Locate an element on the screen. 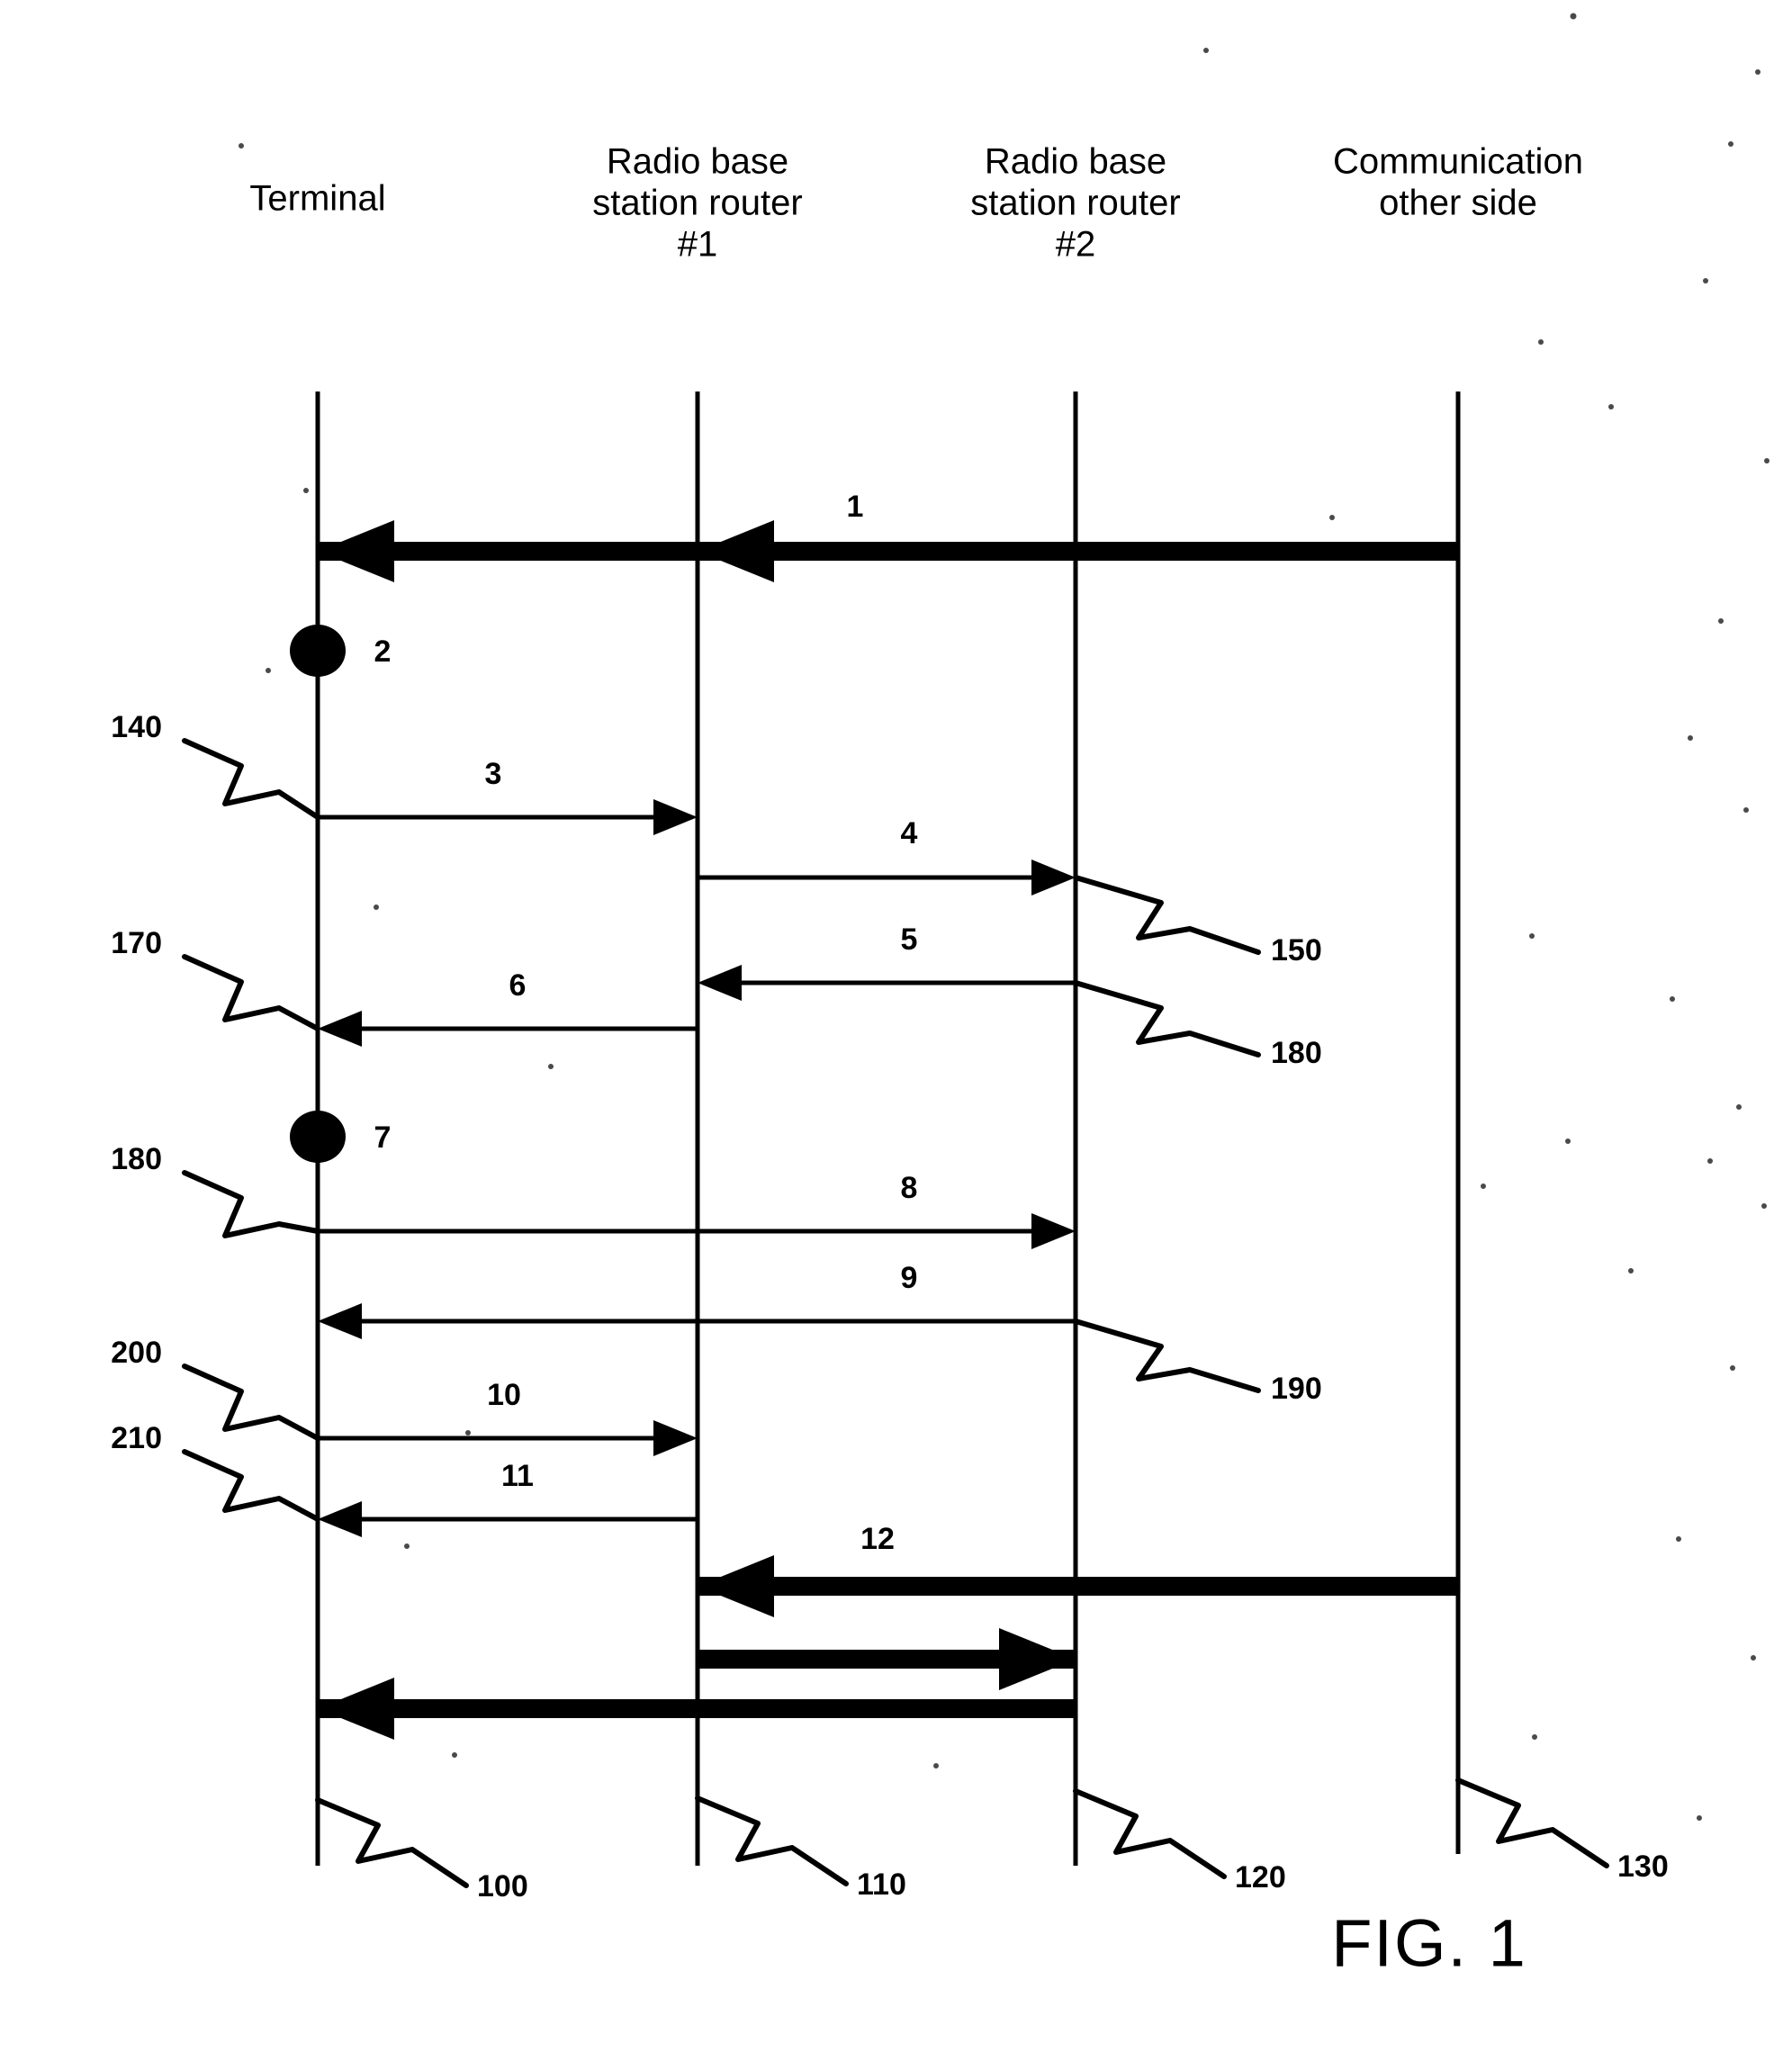 The width and height of the screenshot is (1792, 2070). callout-130-label: 130 is located at coordinates (1643, 1867).